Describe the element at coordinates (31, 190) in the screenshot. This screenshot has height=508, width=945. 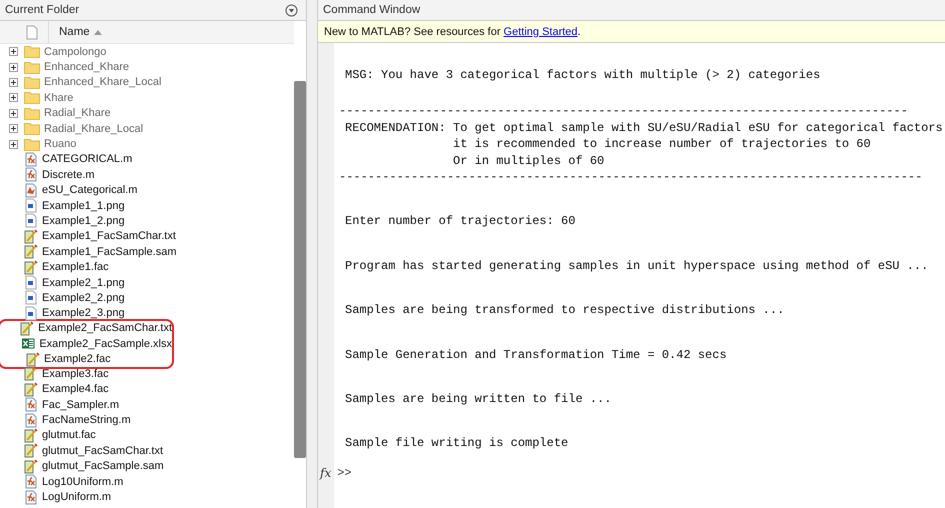
I see `script-file-icon` at that location.